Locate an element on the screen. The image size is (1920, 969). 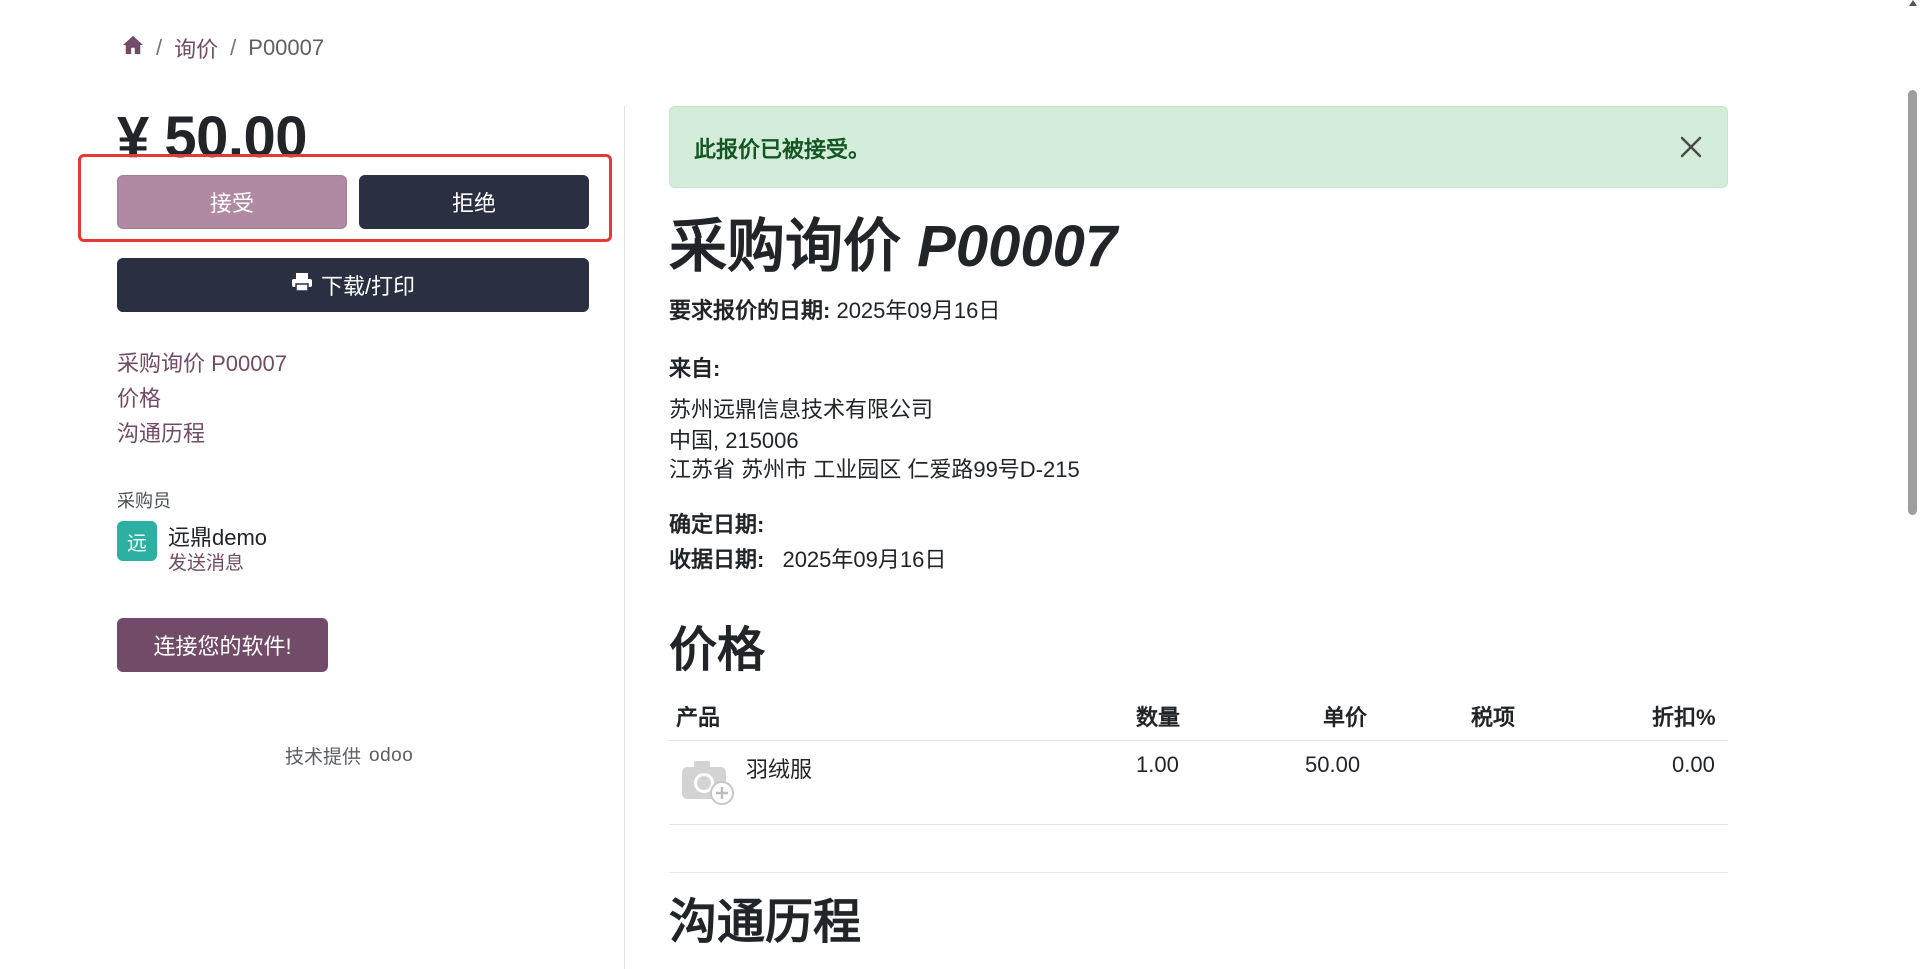
request-date-label: 要求报价的日期: is located at coordinates (750, 310).